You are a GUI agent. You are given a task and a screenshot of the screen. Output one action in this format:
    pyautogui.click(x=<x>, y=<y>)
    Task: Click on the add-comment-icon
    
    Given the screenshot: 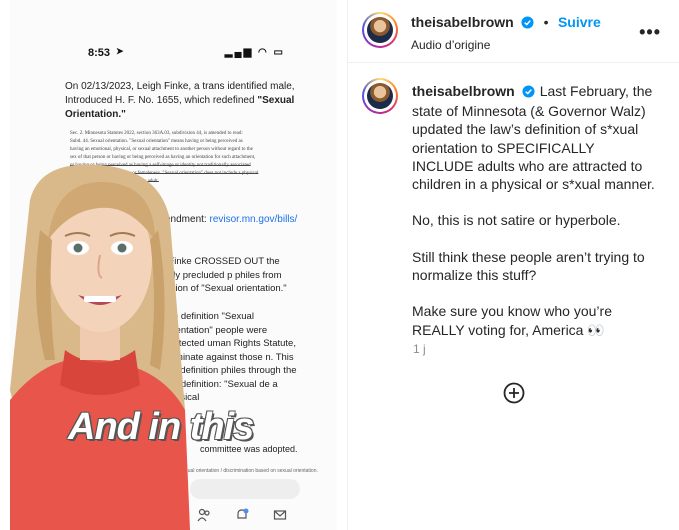 What is the action you would take?
    pyautogui.click(x=514, y=393)
    